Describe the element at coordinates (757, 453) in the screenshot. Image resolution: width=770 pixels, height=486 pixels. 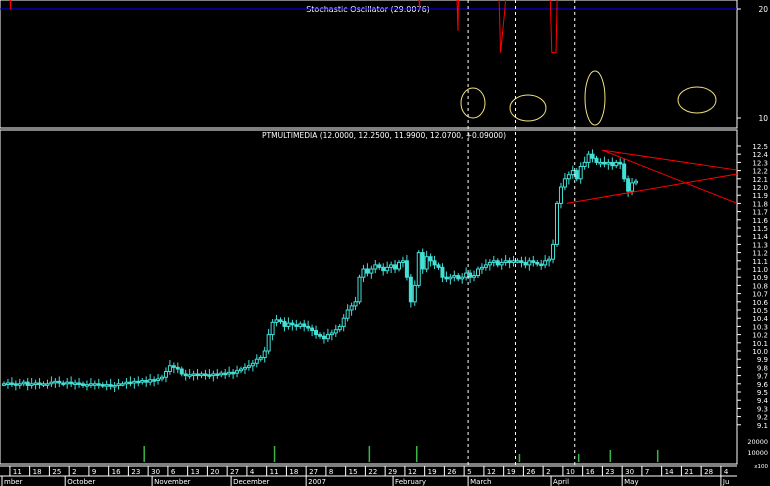
I see `volume-axis-label: 10000` at that location.